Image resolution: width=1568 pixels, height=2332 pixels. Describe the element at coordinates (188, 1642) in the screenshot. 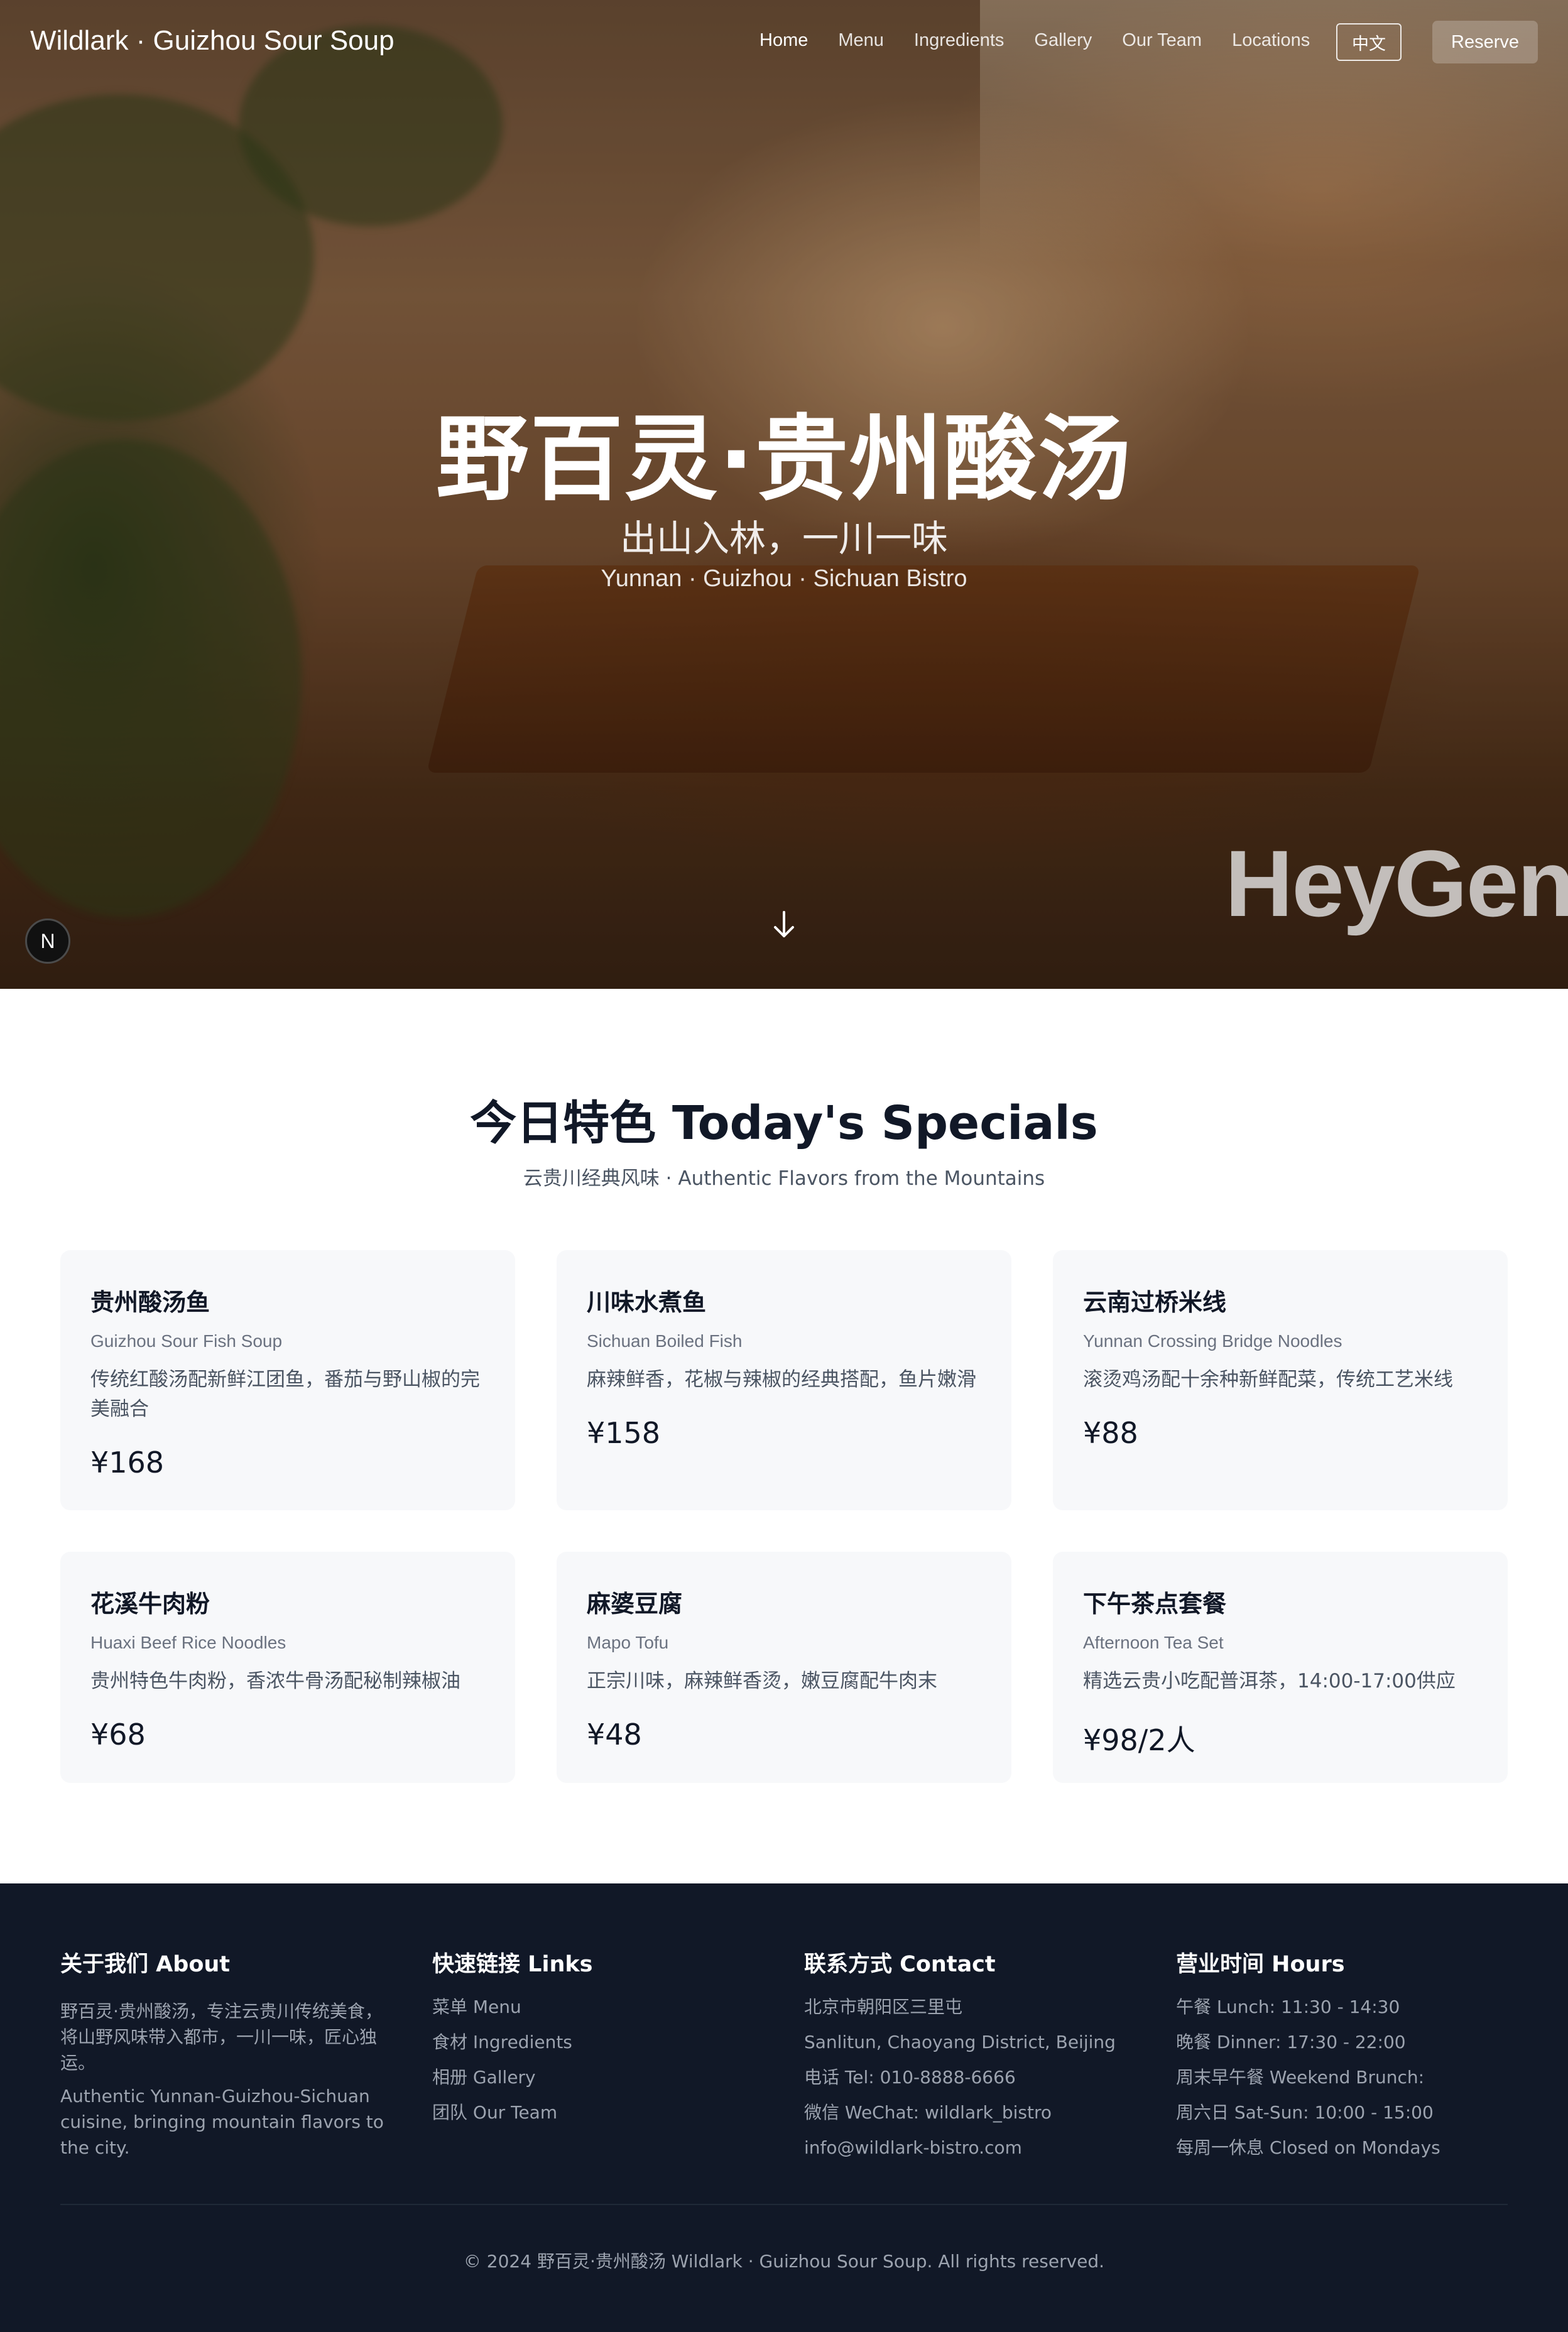

I see `special-name-en: Huaxi Beef Rice Noodles` at that location.